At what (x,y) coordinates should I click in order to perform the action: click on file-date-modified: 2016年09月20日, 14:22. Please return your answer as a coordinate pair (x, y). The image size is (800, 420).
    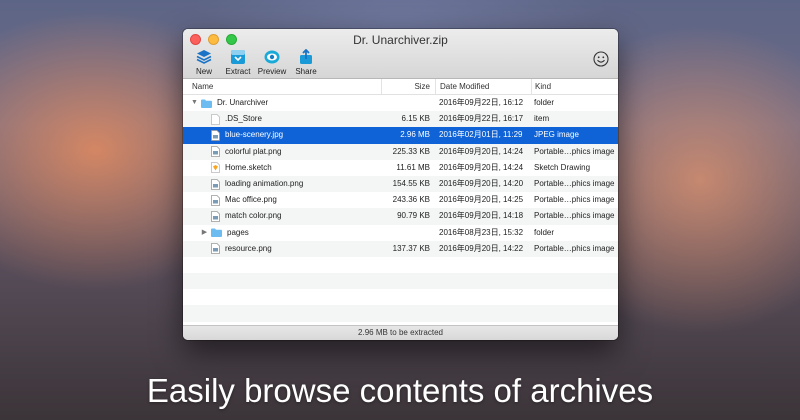
    Looking at the image, I should click on (481, 248).